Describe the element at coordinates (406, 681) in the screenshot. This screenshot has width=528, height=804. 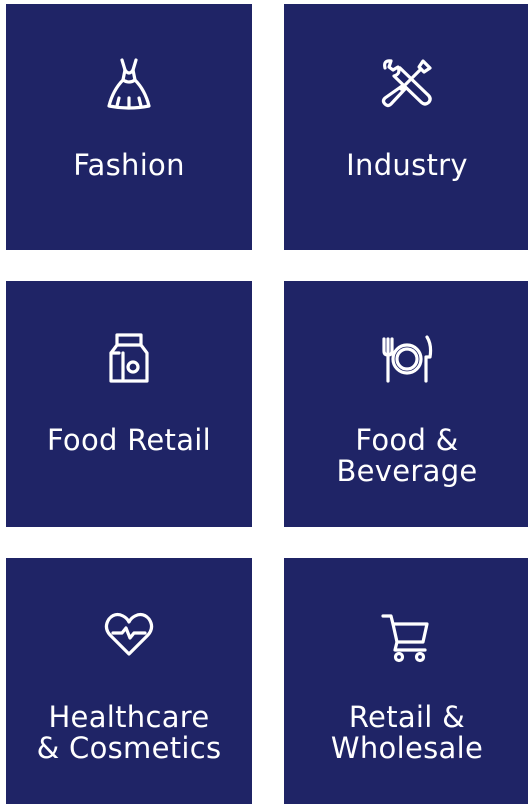
I see `category-tile-retail-wholesale: Retail & Wholesale` at that location.